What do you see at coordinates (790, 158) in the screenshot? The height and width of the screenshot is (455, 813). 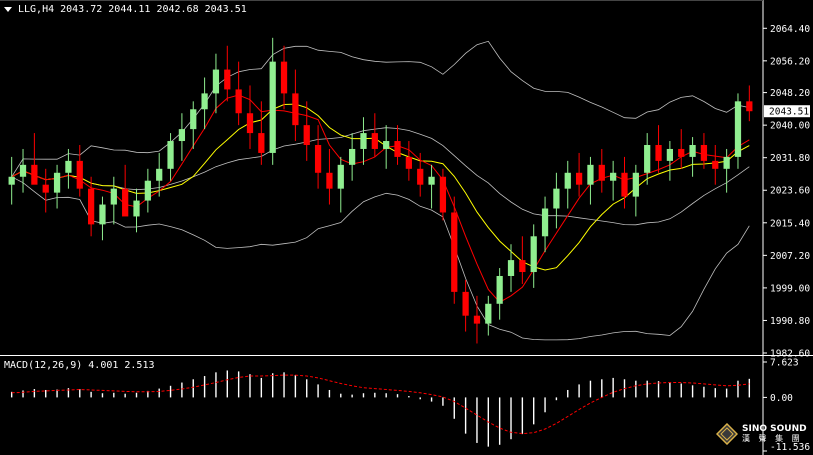 I see `price-tick-label: 2031.80` at bounding box center [790, 158].